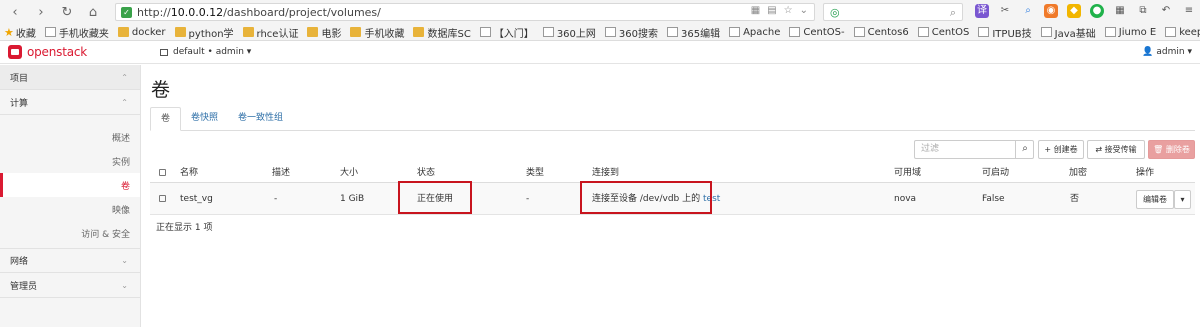  What do you see at coordinates (196, 199) in the screenshot?
I see `volume-name-link: test_vg` at bounding box center [196, 199].